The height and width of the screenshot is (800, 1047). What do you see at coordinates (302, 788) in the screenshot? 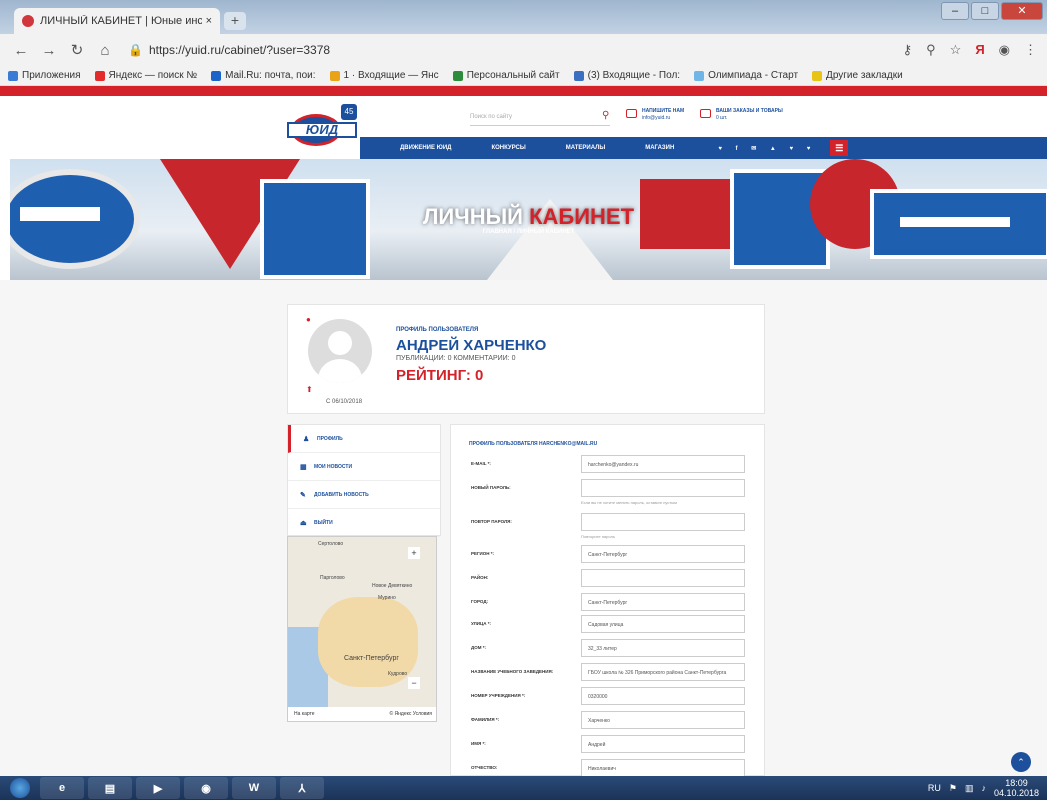
I see `taskbar-app-icon: ⅄` at bounding box center [302, 788].